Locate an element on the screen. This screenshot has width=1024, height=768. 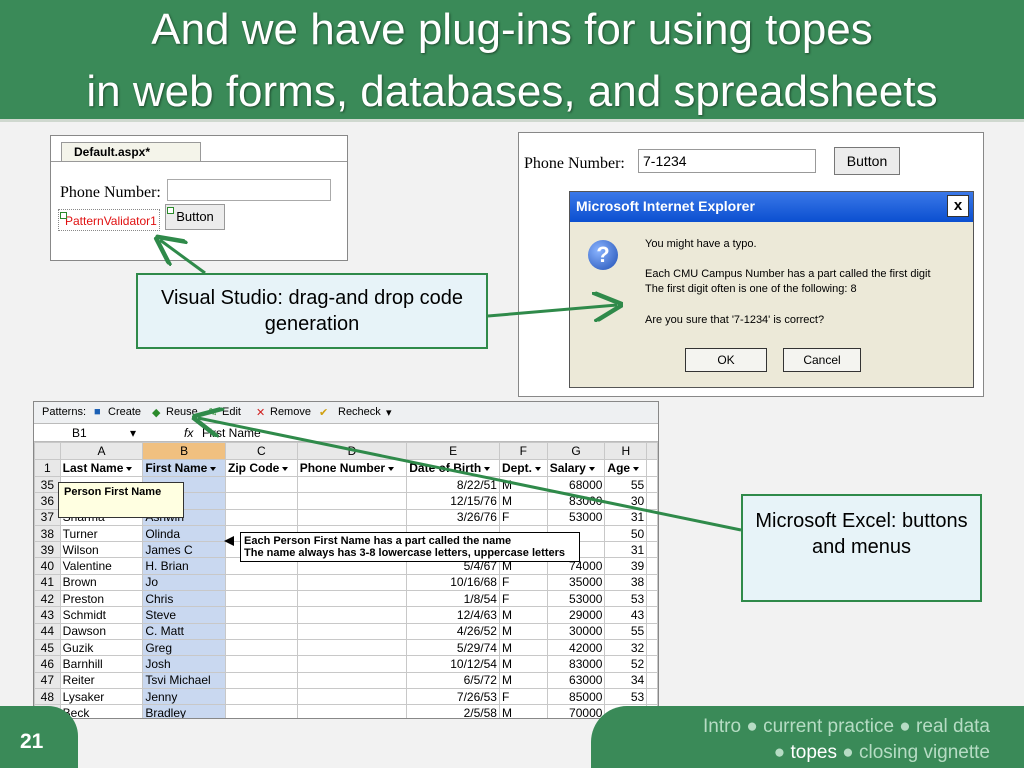
first-name-cell: Tsvi Michael is located at coordinates (184, 680).